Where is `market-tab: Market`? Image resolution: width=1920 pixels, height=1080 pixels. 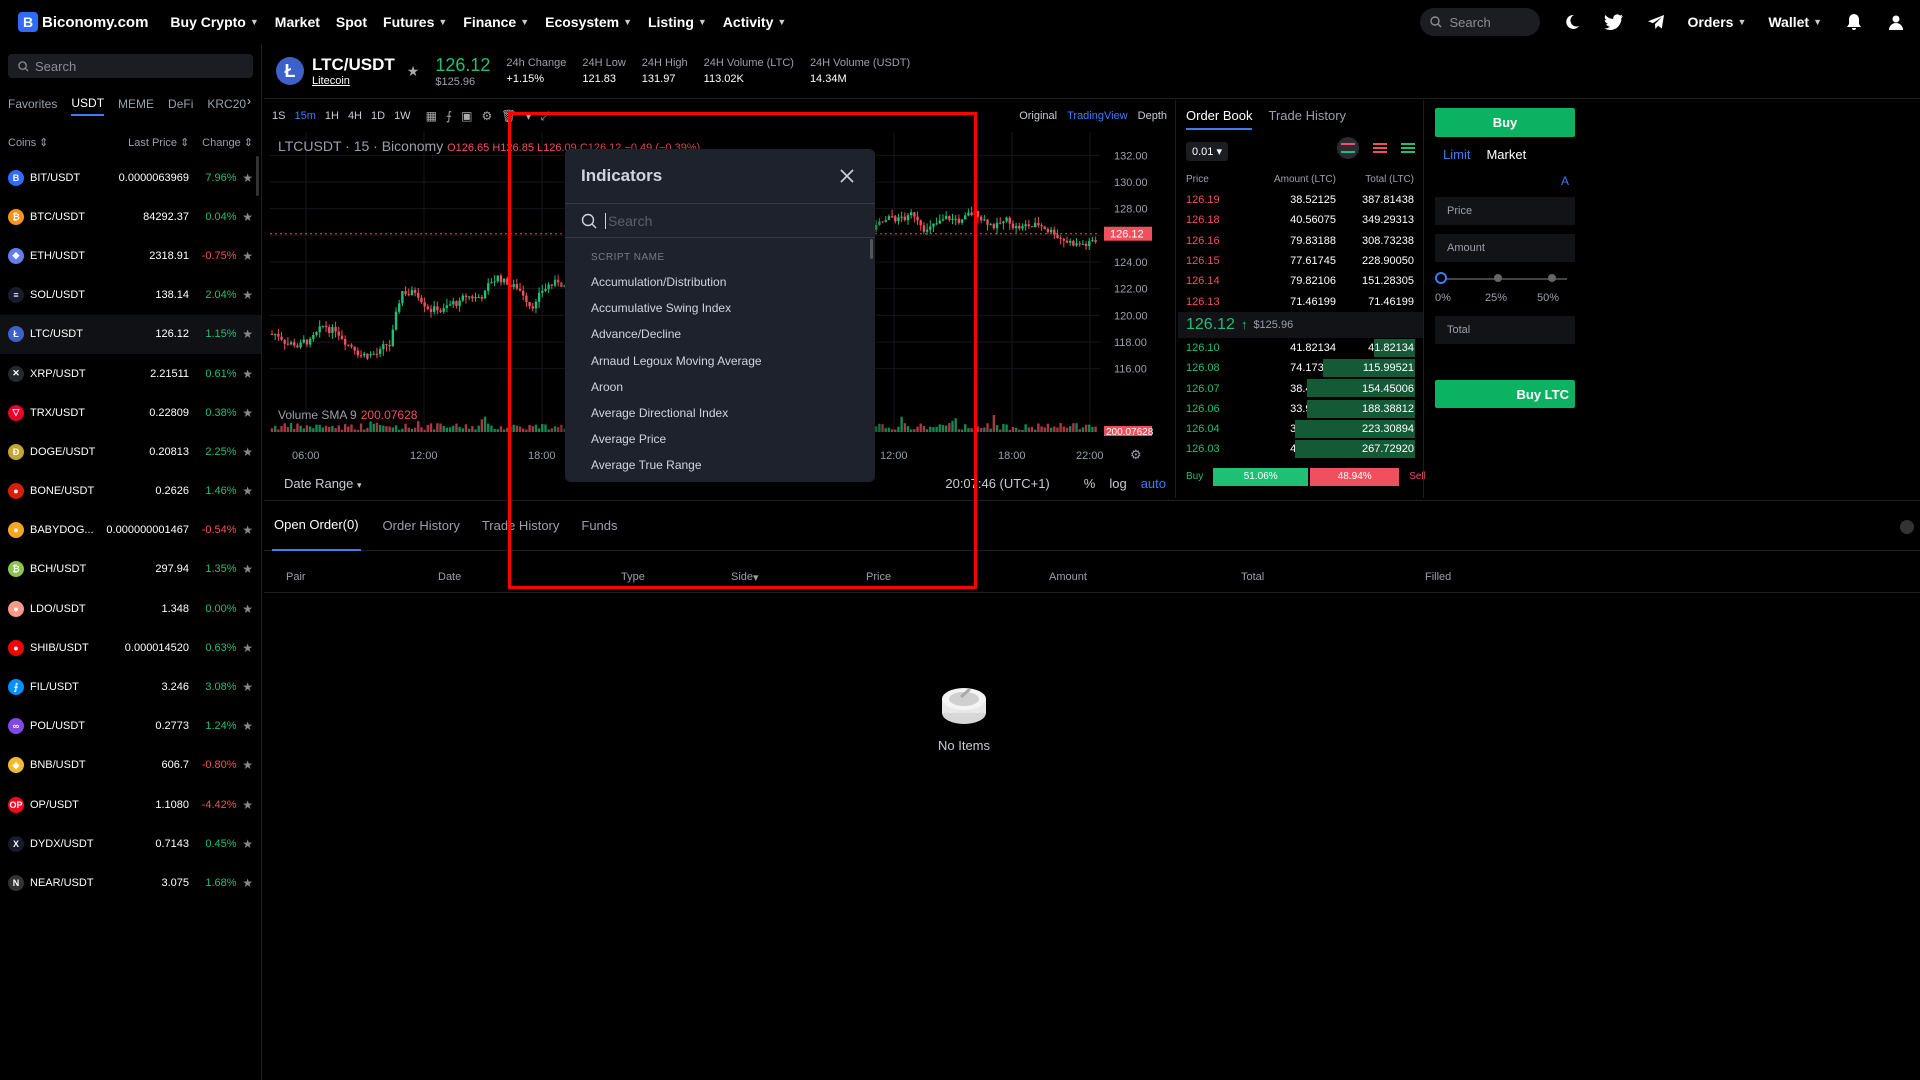
market-tab: Market is located at coordinates (1506, 154).